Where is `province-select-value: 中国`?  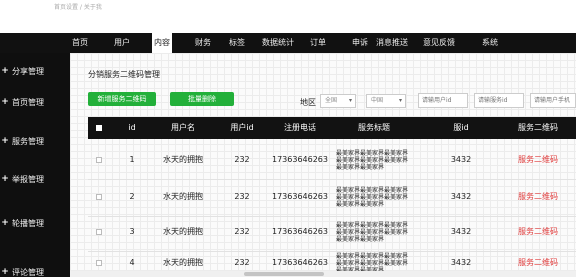 province-select-value: 中国 is located at coordinates (377, 100).